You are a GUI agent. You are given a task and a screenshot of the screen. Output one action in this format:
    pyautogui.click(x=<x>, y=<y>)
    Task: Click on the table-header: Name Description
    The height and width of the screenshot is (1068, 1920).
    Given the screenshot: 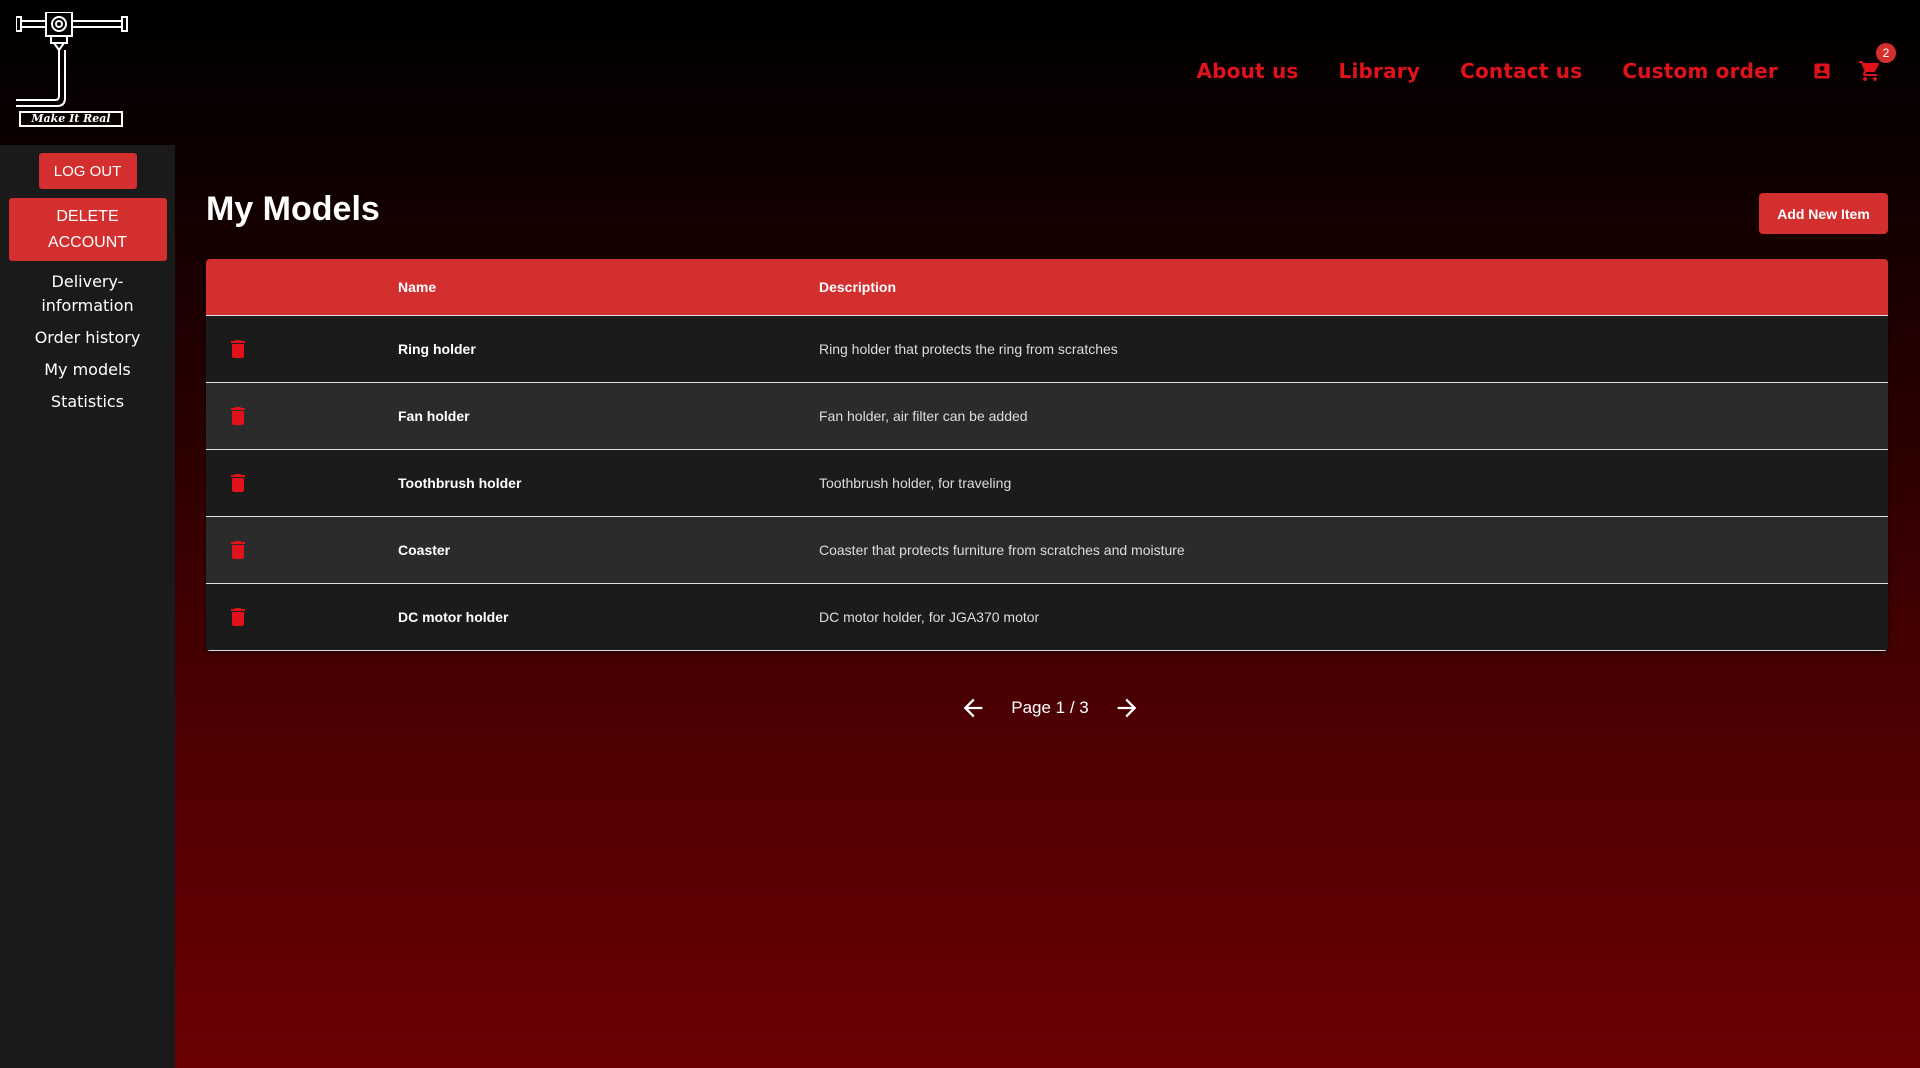 What is the action you would take?
    pyautogui.click(x=1047, y=287)
    